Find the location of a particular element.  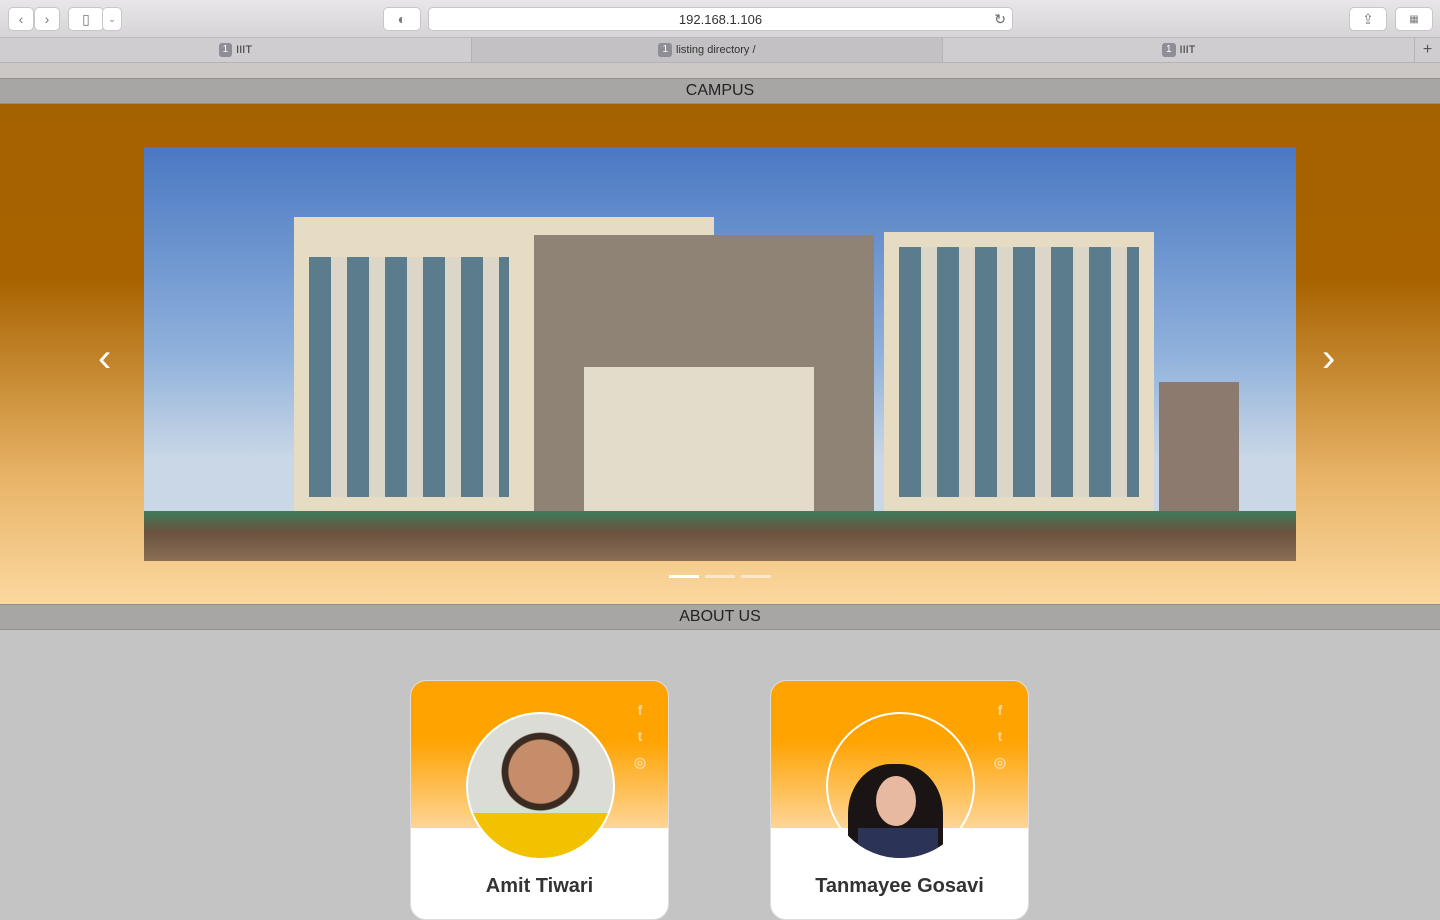

member-name: Tanmayee Gosavi is located at coordinates (899, 886).